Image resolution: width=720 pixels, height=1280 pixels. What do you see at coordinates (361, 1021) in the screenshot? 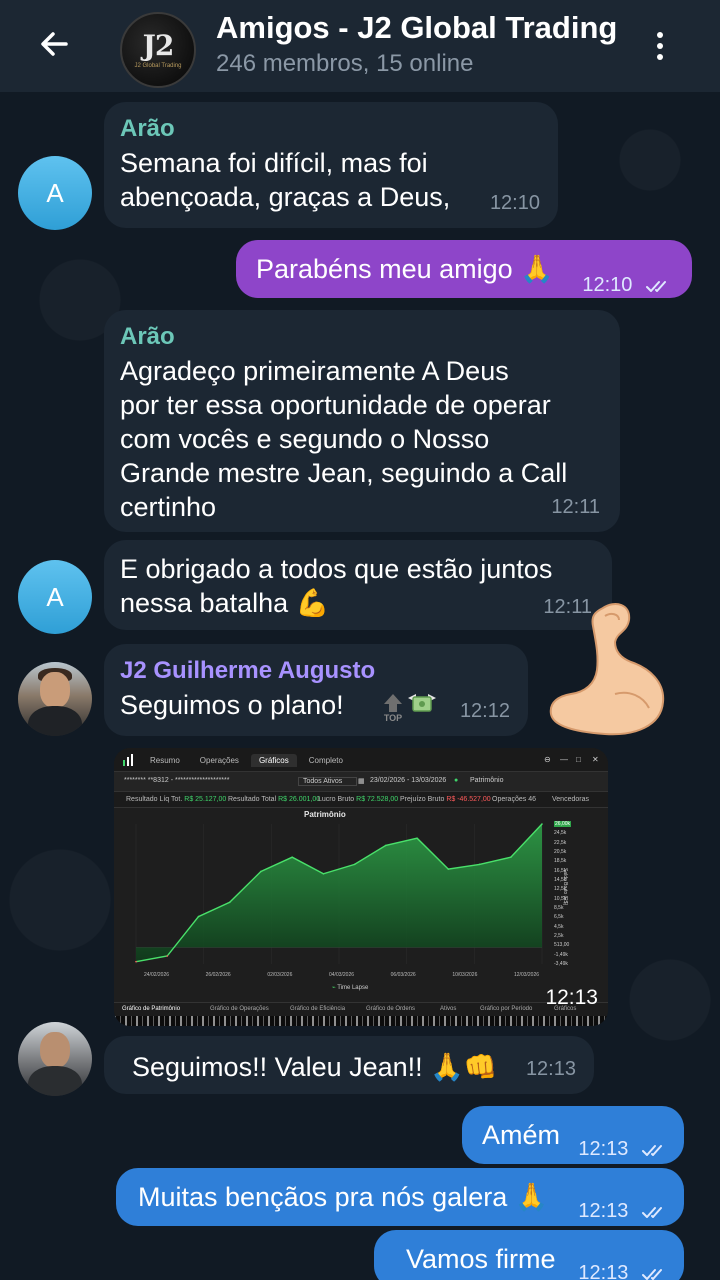
I see `taskbar-strip` at bounding box center [361, 1021].